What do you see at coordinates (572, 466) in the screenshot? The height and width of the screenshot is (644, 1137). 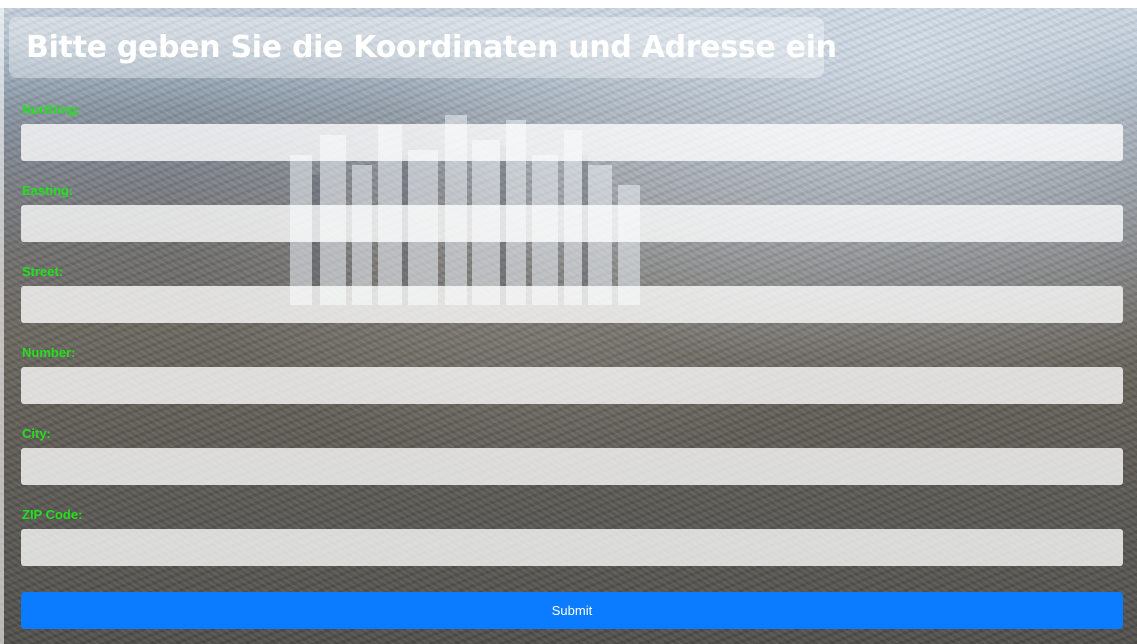 I see `city-input` at bounding box center [572, 466].